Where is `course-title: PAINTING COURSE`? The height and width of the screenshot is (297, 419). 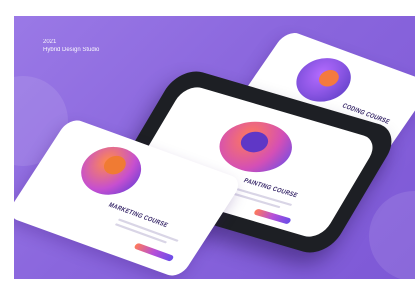 course-title: PAINTING COURSE is located at coordinates (270, 188).